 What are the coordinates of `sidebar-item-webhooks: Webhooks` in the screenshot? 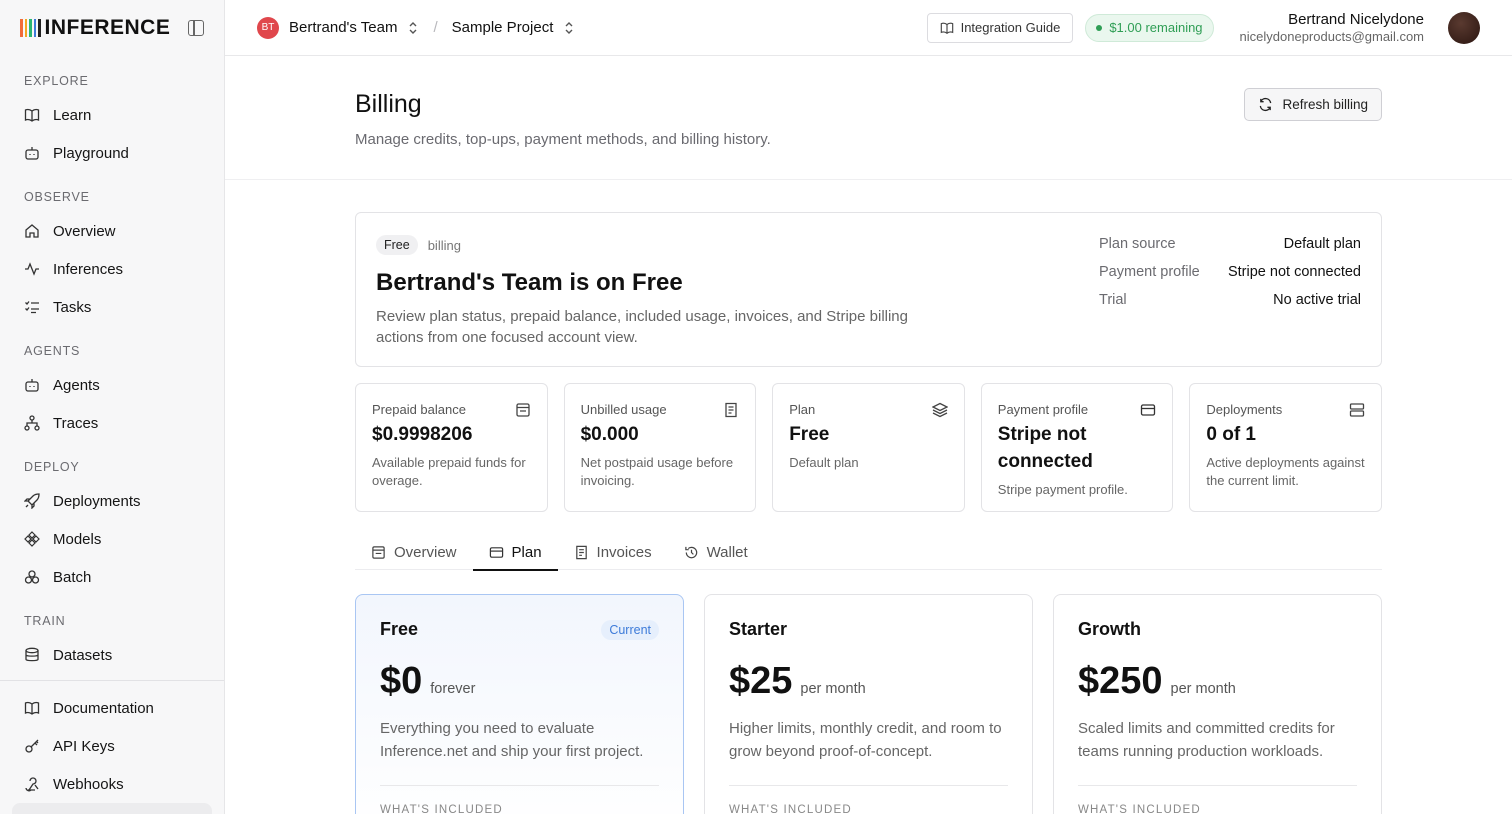 It's located at (112, 784).